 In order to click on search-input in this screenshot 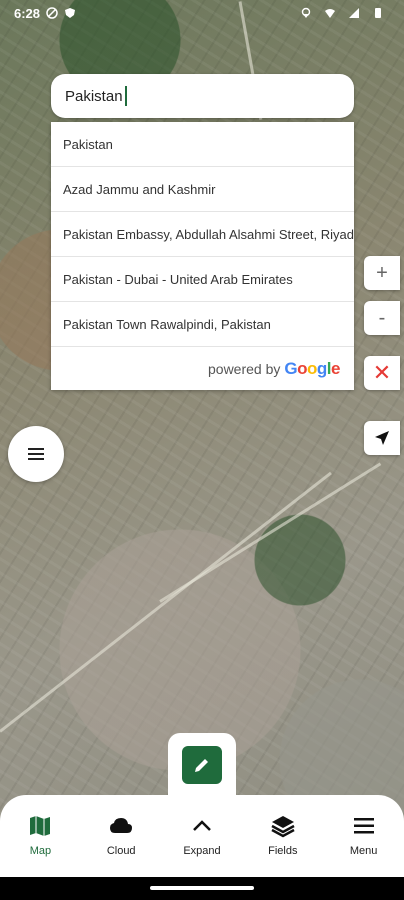, I will do `click(95, 96)`.